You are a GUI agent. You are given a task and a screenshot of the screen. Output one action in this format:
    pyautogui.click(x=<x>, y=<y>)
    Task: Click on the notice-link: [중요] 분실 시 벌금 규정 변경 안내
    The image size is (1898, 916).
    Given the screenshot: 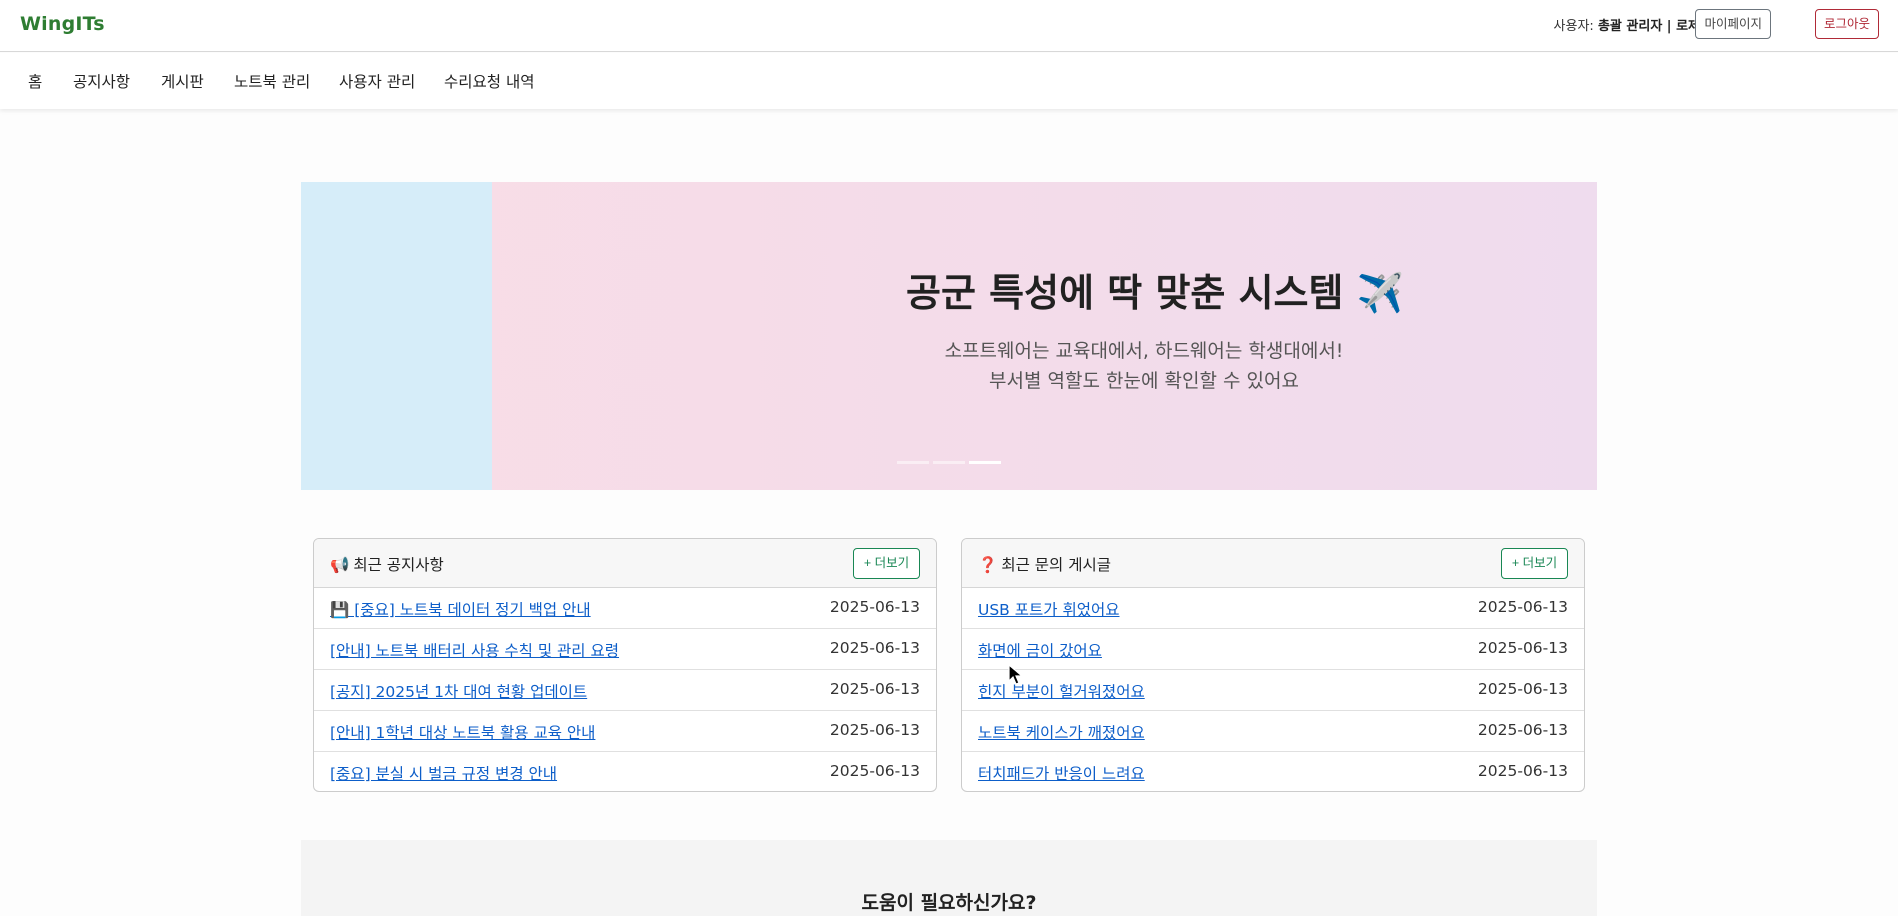 What is the action you would take?
    pyautogui.click(x=443, y=773)
    